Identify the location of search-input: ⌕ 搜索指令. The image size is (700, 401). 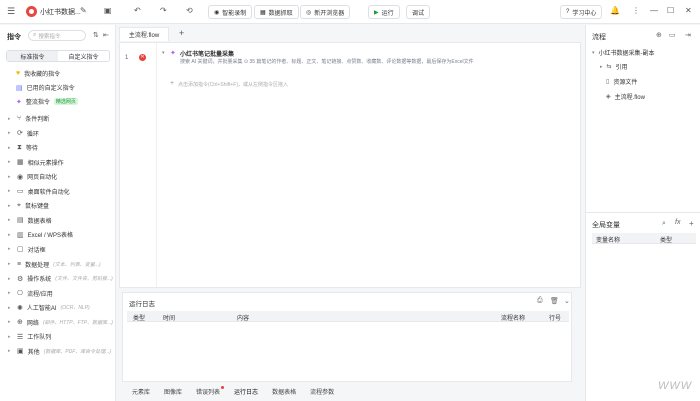
(57, 35).